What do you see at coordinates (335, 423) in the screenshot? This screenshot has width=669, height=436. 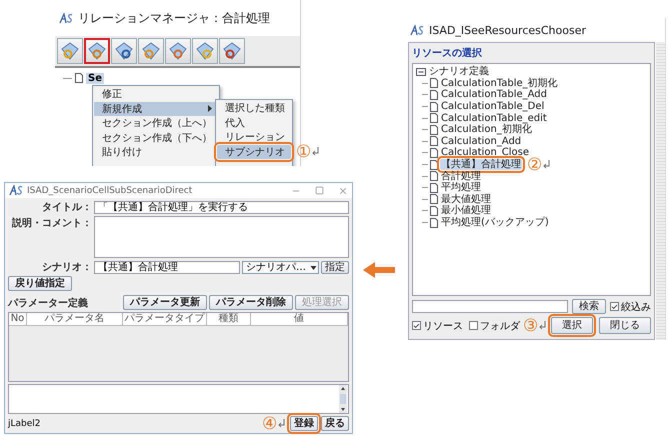 I see `dialog-button: 戻る` at bounding box center [335, 423].